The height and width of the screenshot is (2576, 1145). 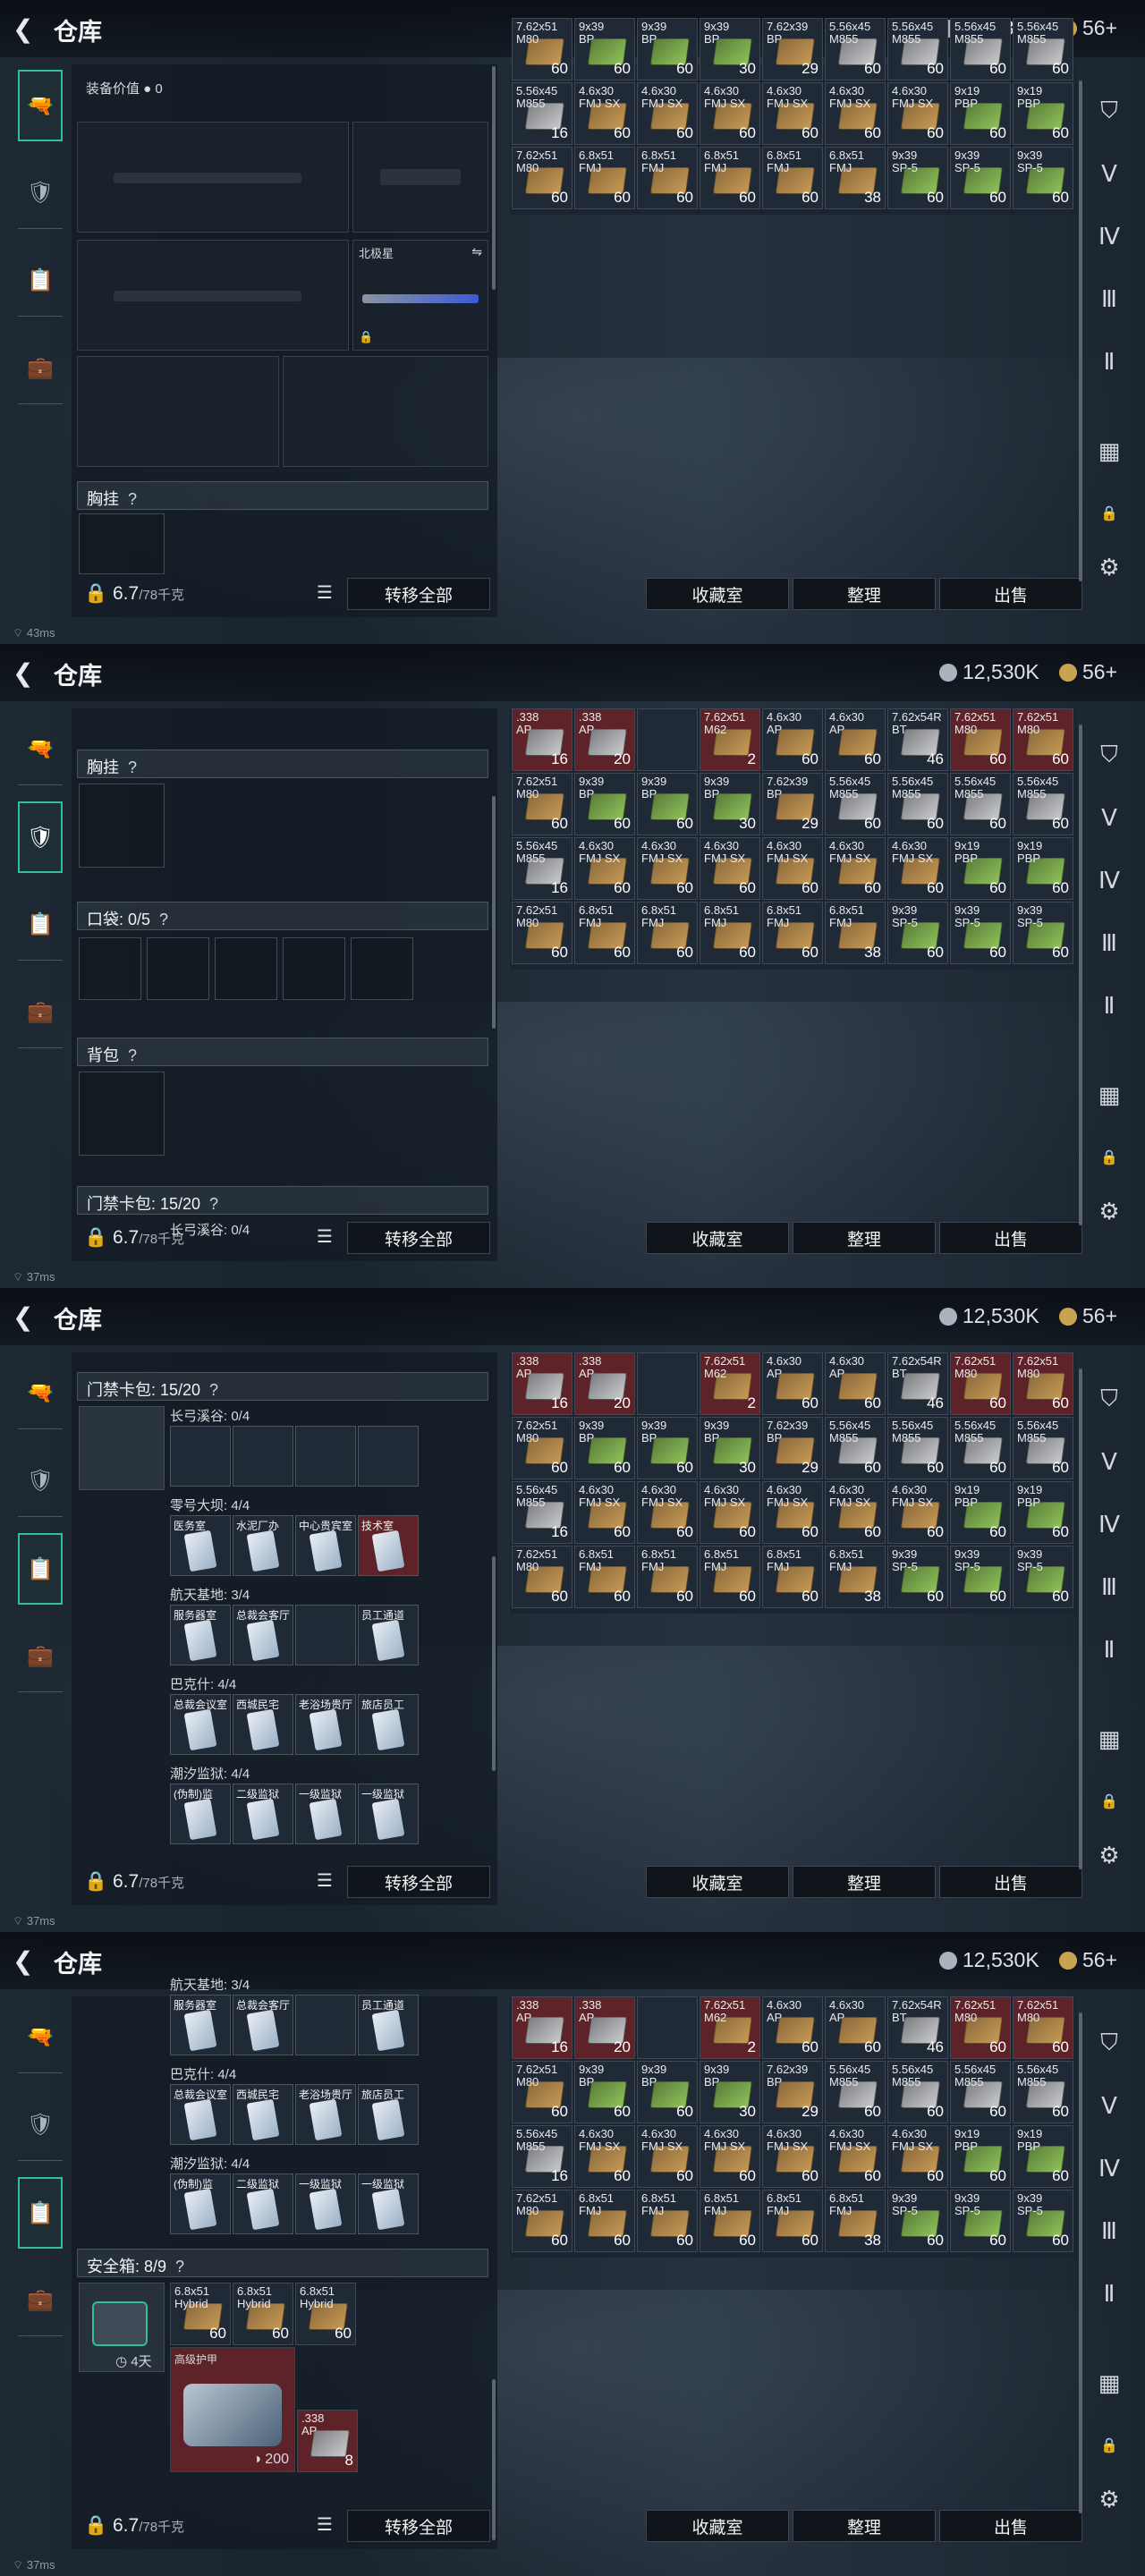 What do you see at coordinates (40, 925) in the screenshot?
I see `tab-card-tab: 📋` at bounding box center [40, 925].